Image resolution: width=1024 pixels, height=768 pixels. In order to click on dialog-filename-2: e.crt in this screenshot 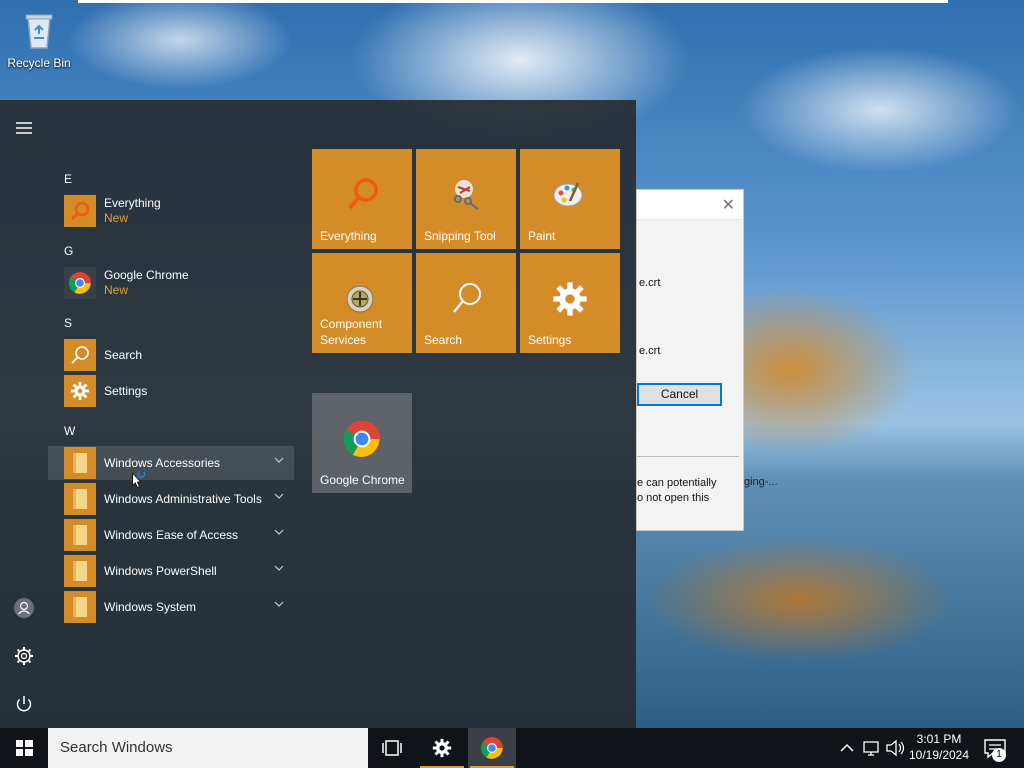, I will do `click(650, 351)`.